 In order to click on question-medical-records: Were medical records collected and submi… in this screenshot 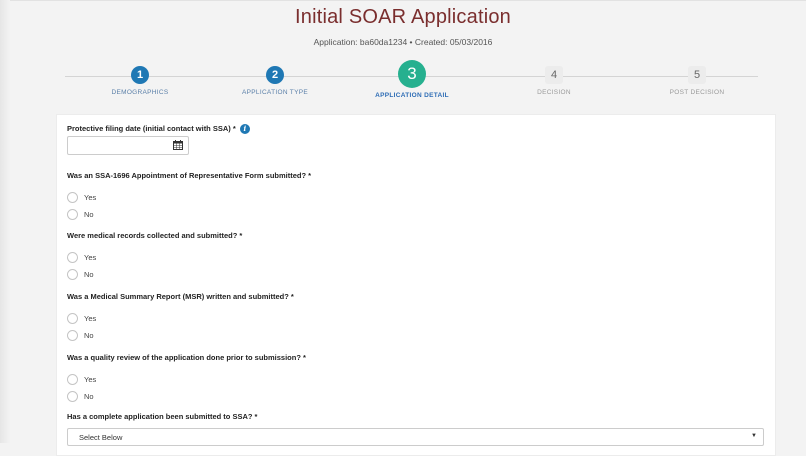, I will do `click(155, 235)`.